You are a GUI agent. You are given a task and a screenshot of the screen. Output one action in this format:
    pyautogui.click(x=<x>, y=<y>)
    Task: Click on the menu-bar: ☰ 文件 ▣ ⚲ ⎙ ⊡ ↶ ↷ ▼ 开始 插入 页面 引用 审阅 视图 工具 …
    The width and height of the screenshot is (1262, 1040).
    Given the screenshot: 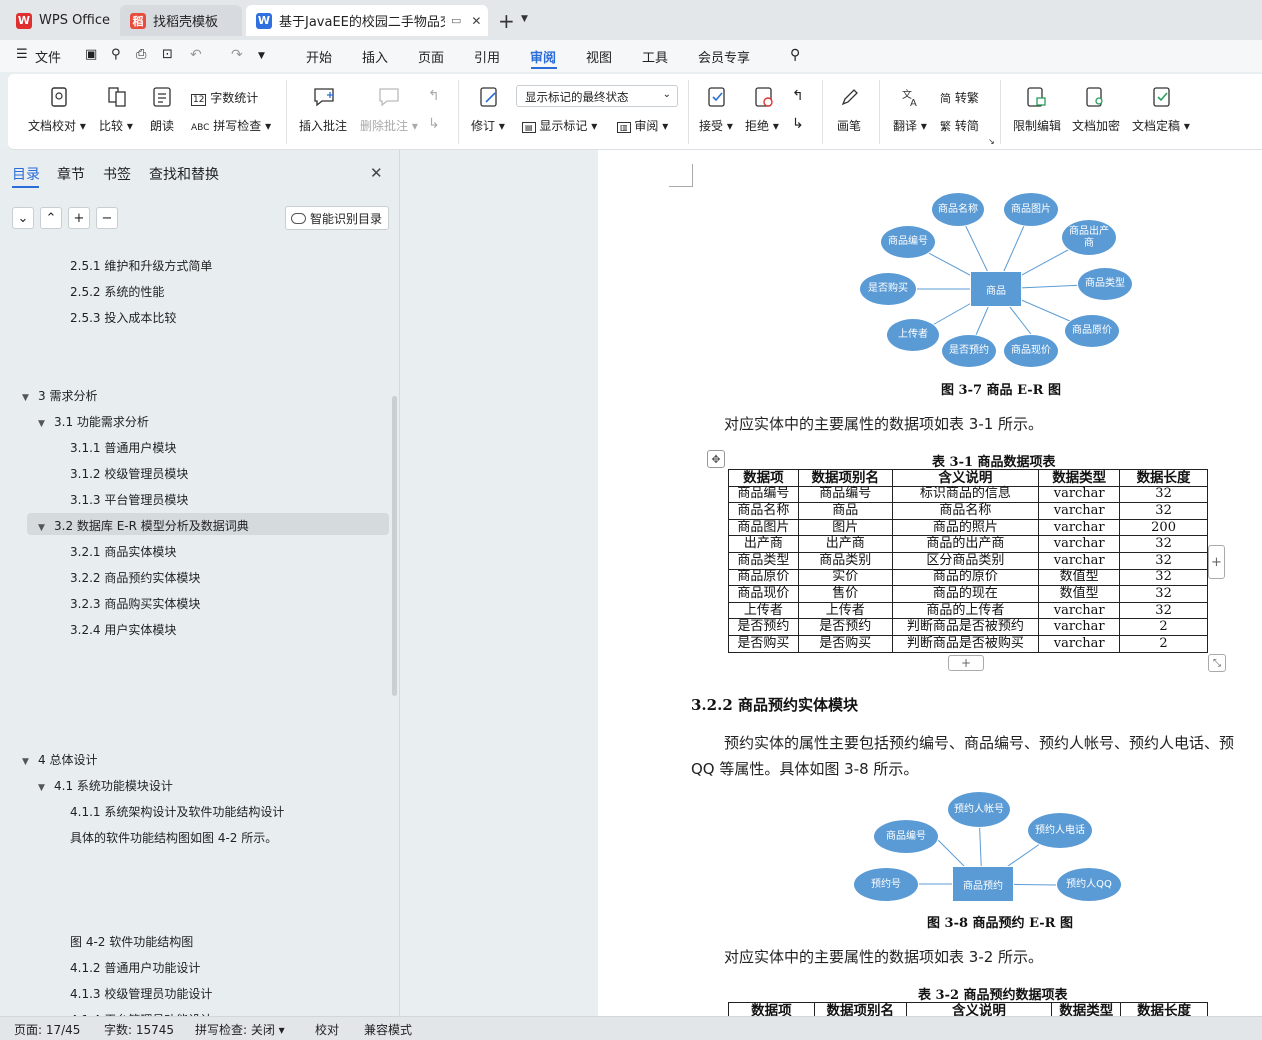 What is the action you would take?
    pyautogui.click(x=631, y=56)
    